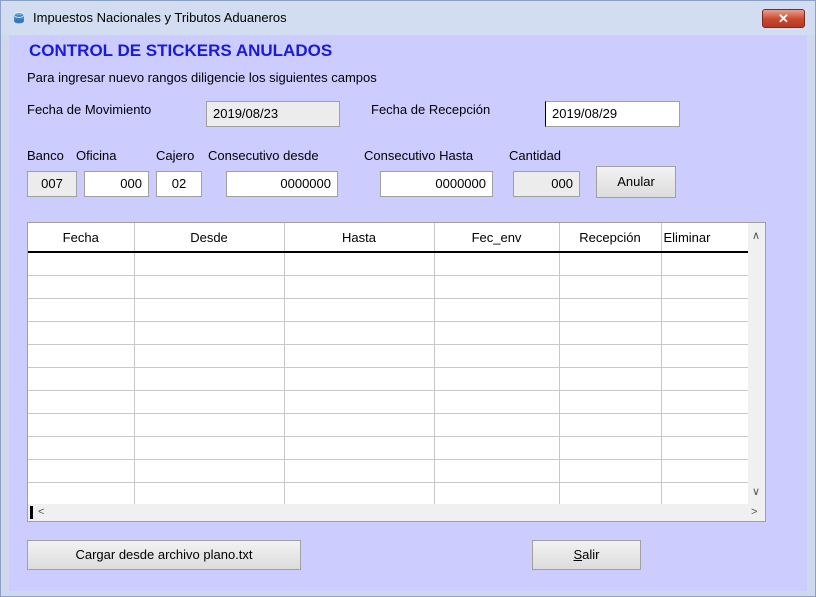 The width and height of the screenshot is (816, 597). Describe the element at coordinates (52, 184) in the screenshot. I see `banco-field: 007` at that location.